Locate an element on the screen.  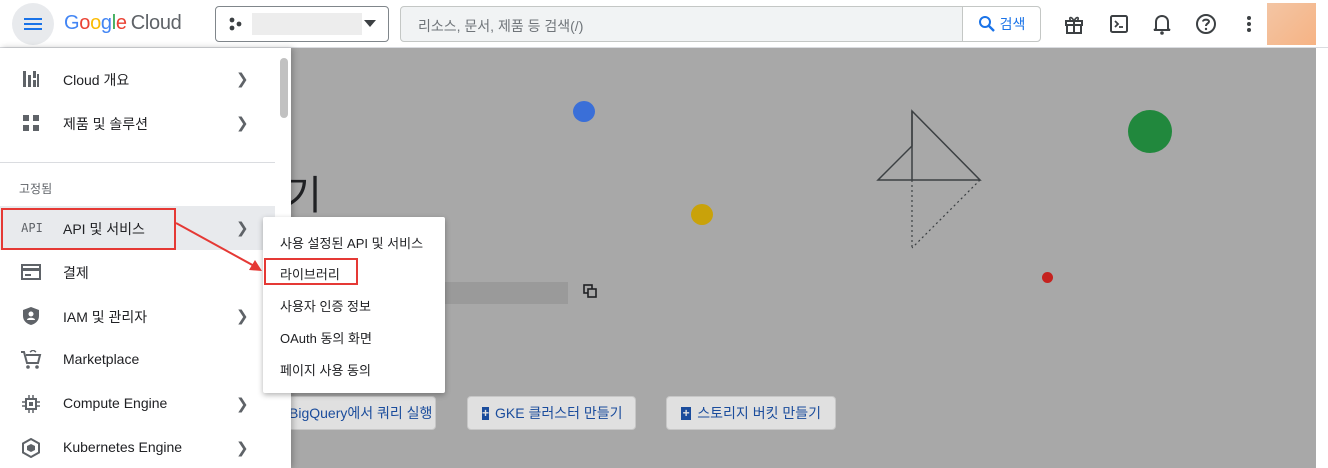
marketplace-icon is located at coordinates (31, 360).